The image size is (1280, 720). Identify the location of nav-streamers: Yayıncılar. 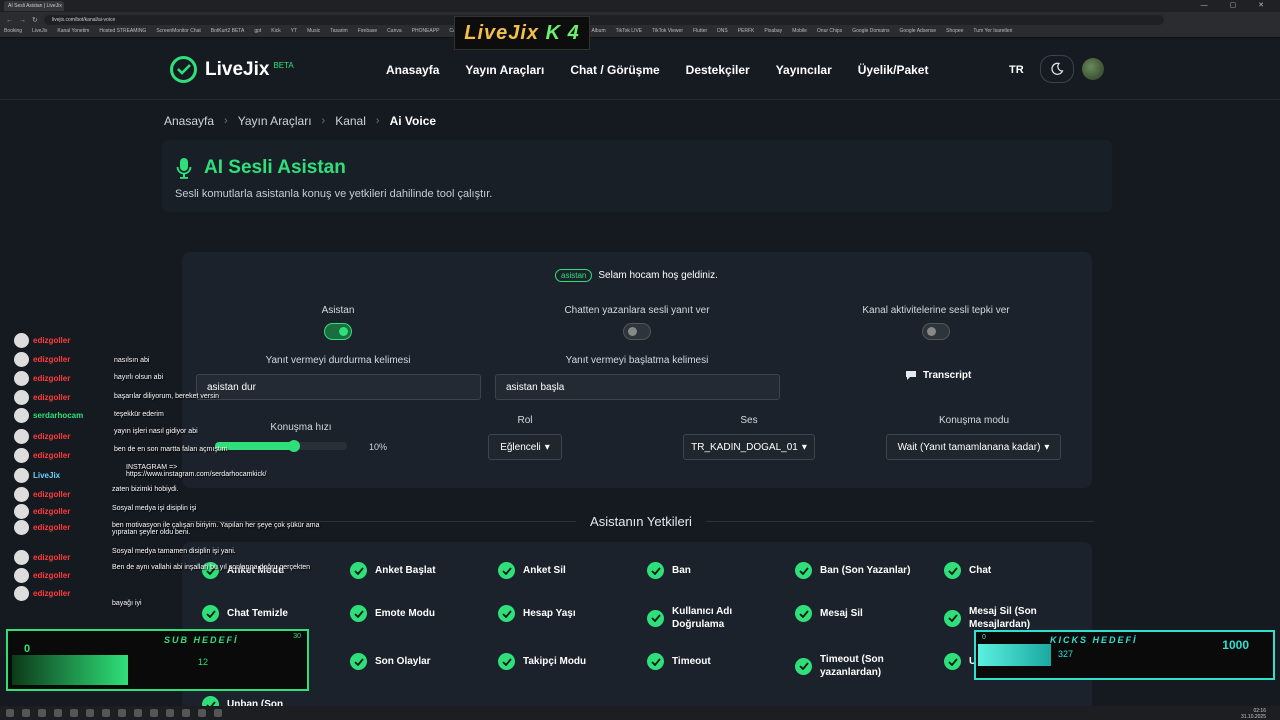
(804, 70).